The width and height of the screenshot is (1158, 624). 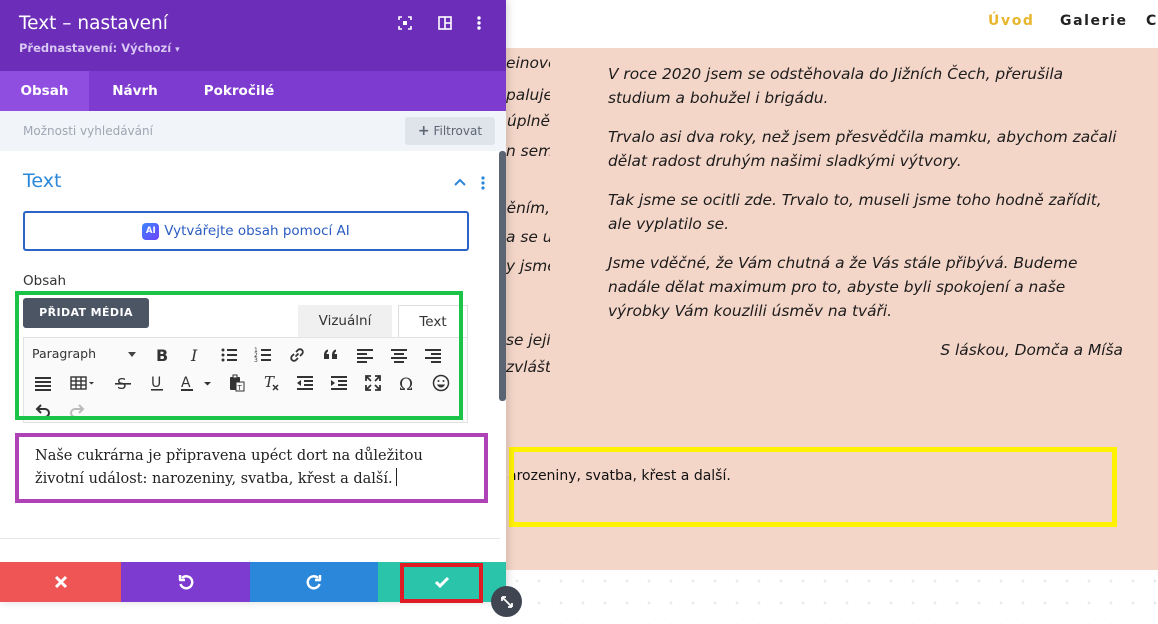 I want to click on chevron-up-icon, so click(x=460, y=182).